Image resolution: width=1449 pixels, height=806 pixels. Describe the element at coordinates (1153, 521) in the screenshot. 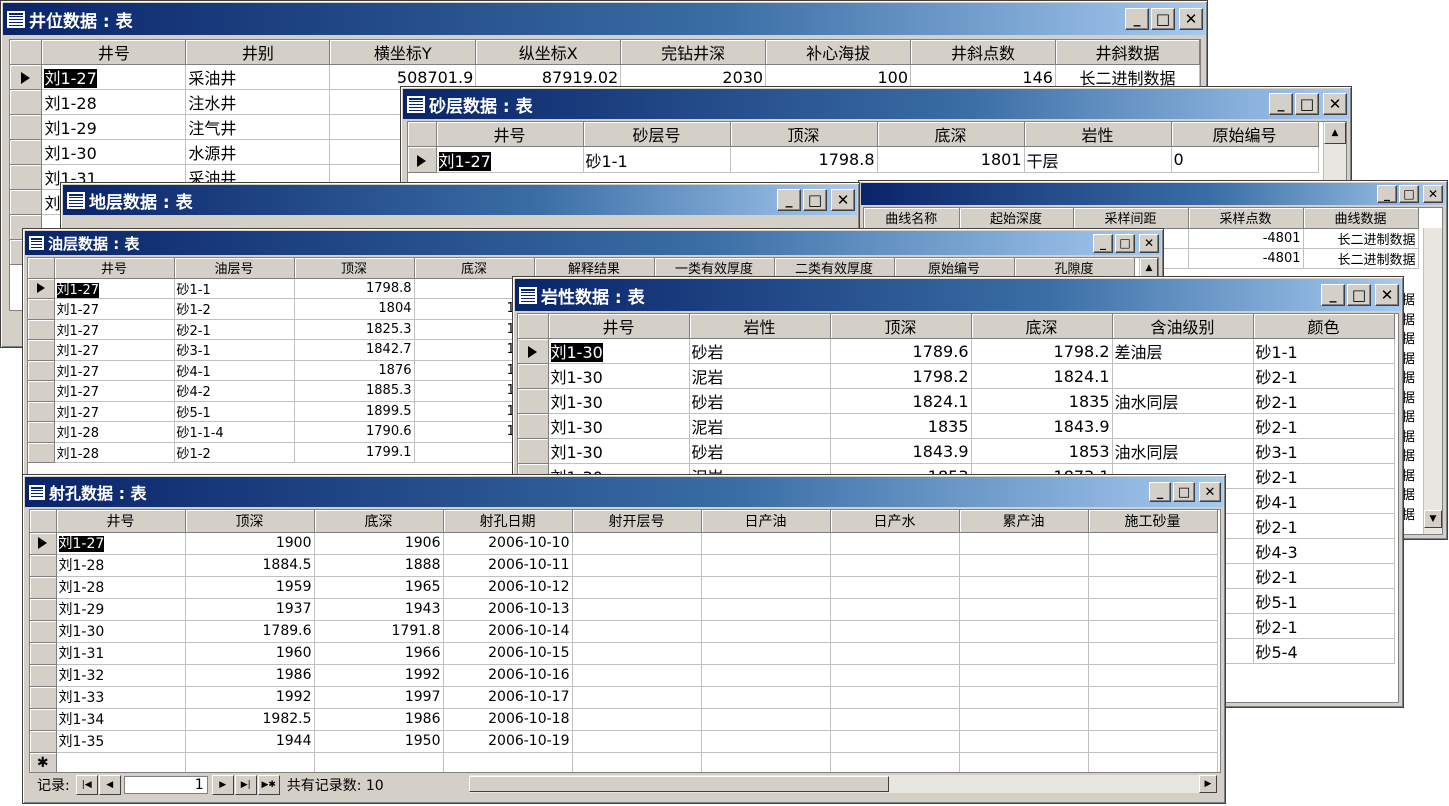

I see `column-header: 施工砂量` at that location.